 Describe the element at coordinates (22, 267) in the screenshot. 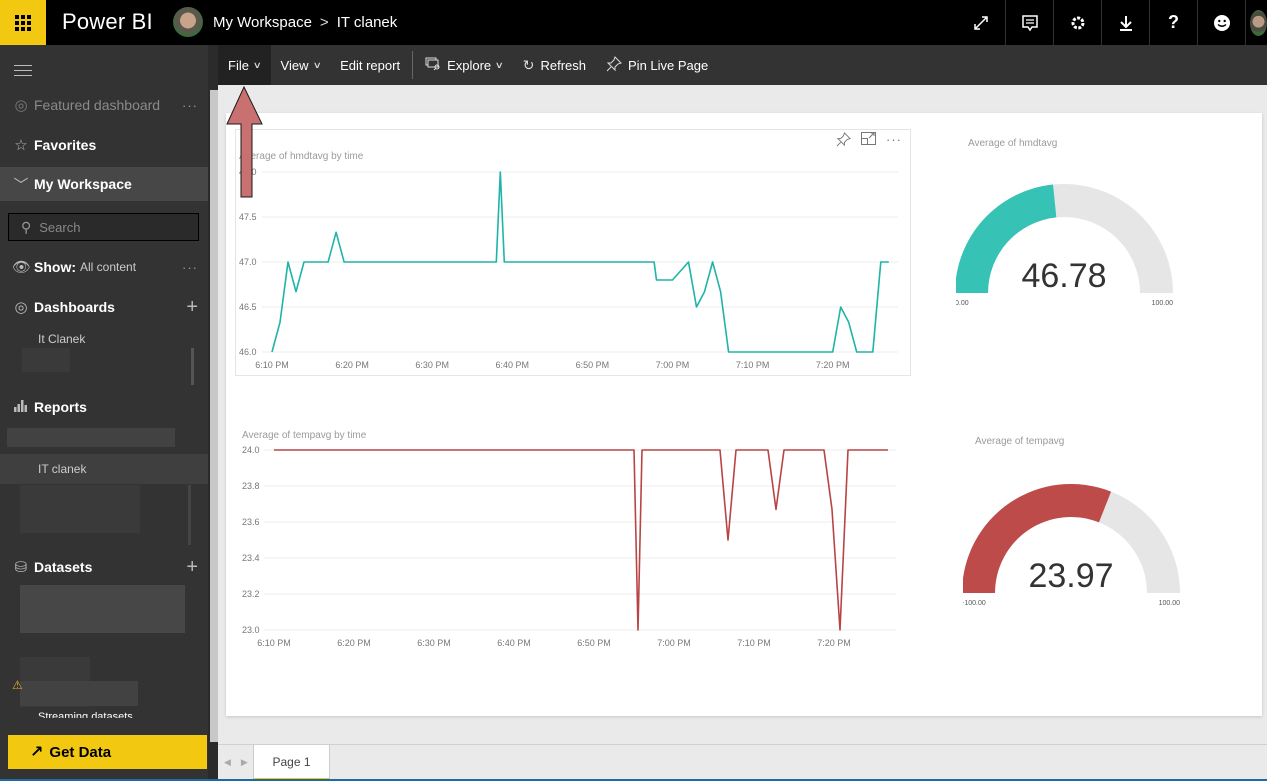

I see `eye-icon: 👁` at that location.